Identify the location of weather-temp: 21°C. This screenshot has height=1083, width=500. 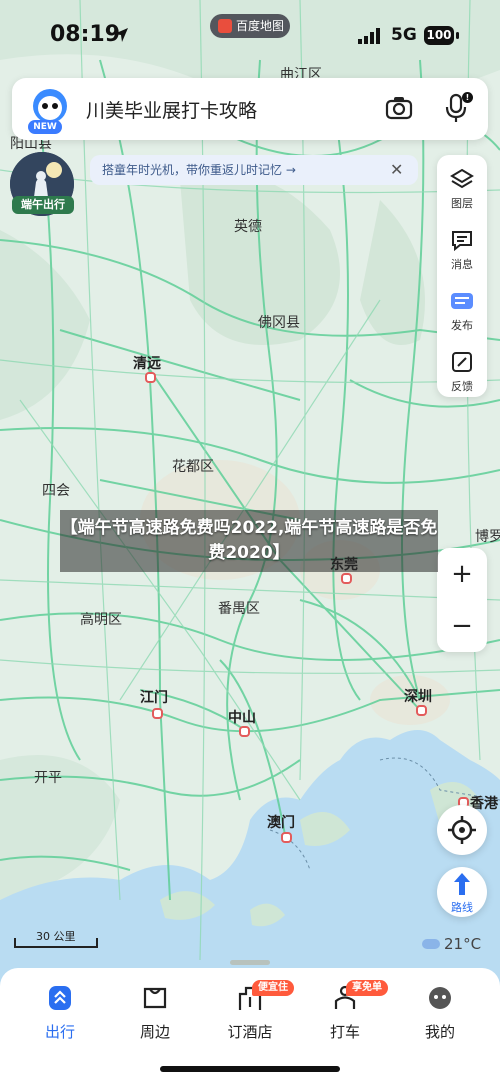
(463, 944).